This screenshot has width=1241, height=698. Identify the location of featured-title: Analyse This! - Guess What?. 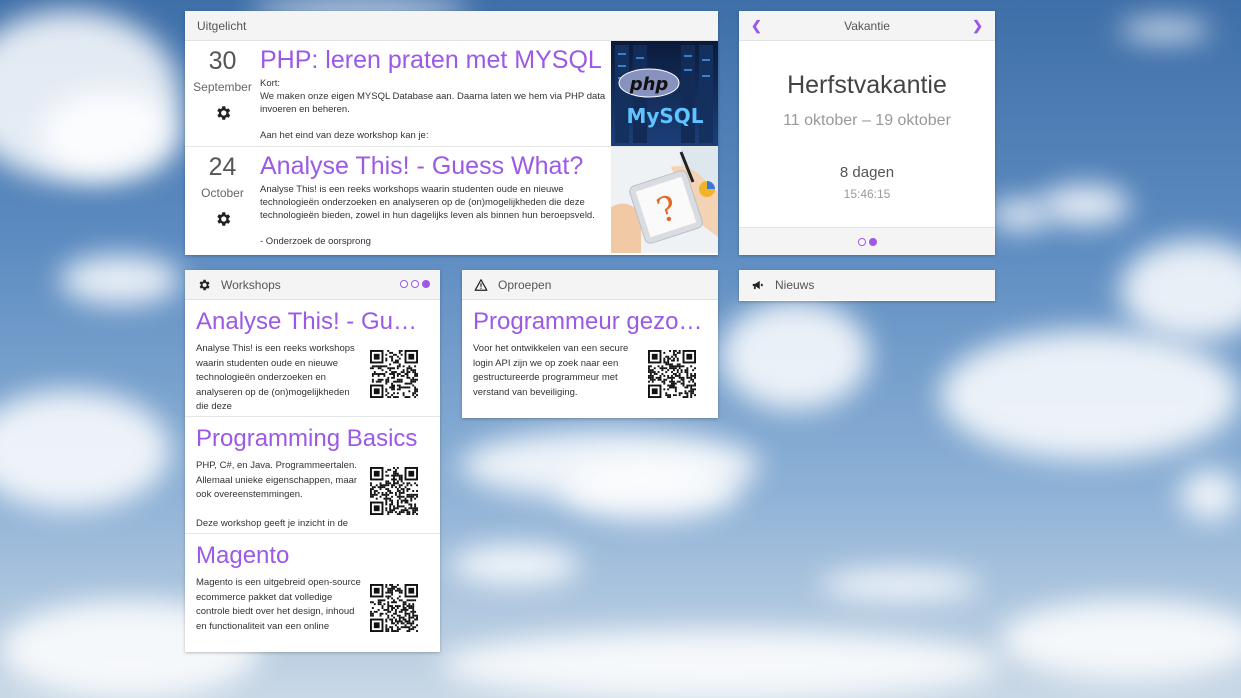
(435, 166).